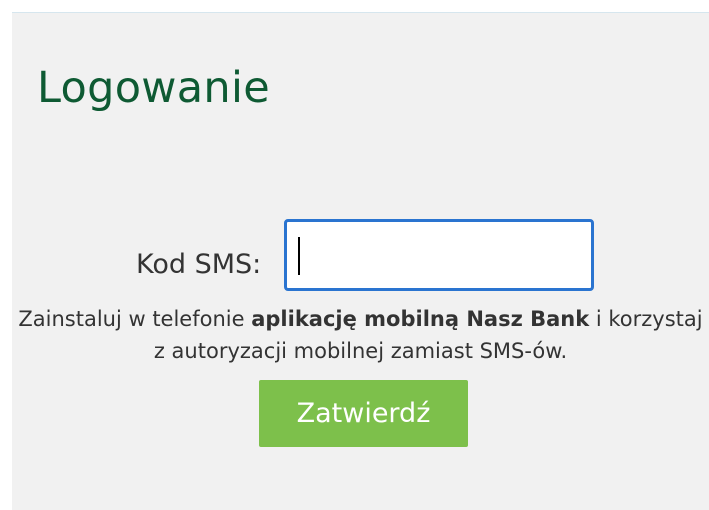 The image size is (709, 510). I want to click on sms-code-label: Kod SMS:, so click(199, 264).